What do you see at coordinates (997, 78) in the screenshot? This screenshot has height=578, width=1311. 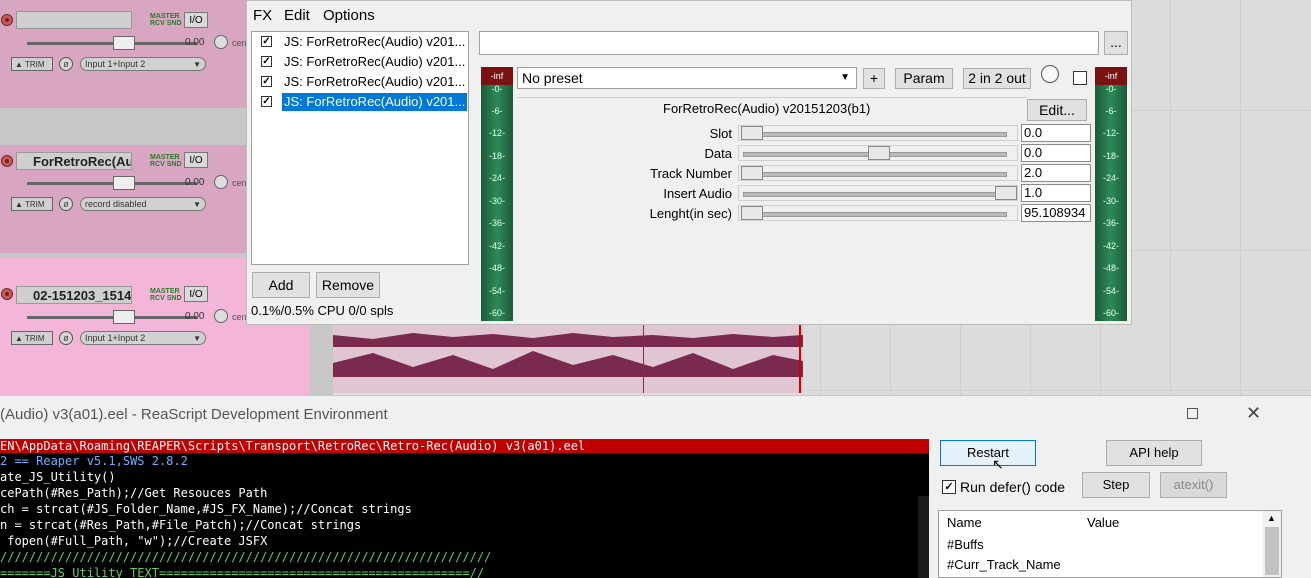 I see `io-routing-button: 2 in 2 out` at bounding box center [997, 78].